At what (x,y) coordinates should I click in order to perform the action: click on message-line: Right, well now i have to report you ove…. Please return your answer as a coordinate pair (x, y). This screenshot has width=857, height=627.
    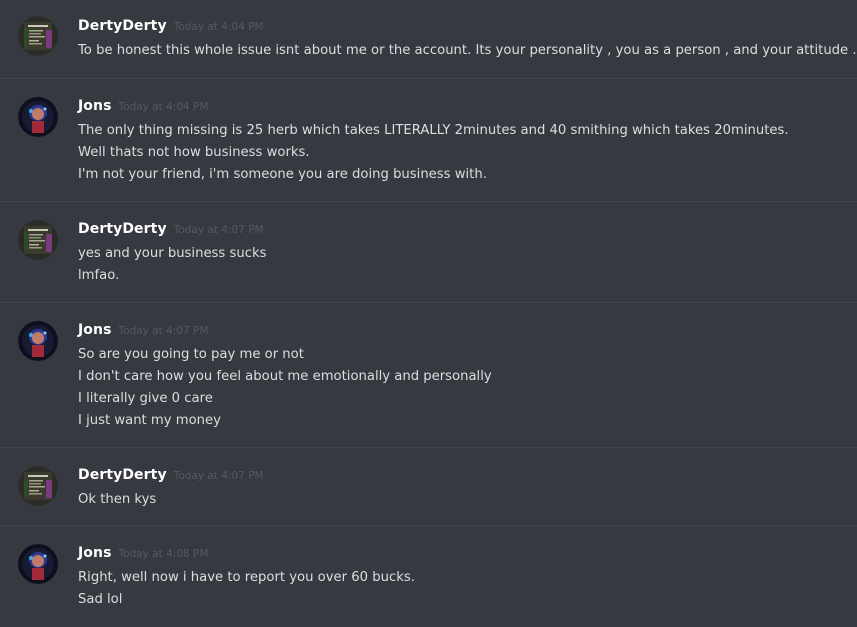
    Looking at the image, I should click on (246, 577).